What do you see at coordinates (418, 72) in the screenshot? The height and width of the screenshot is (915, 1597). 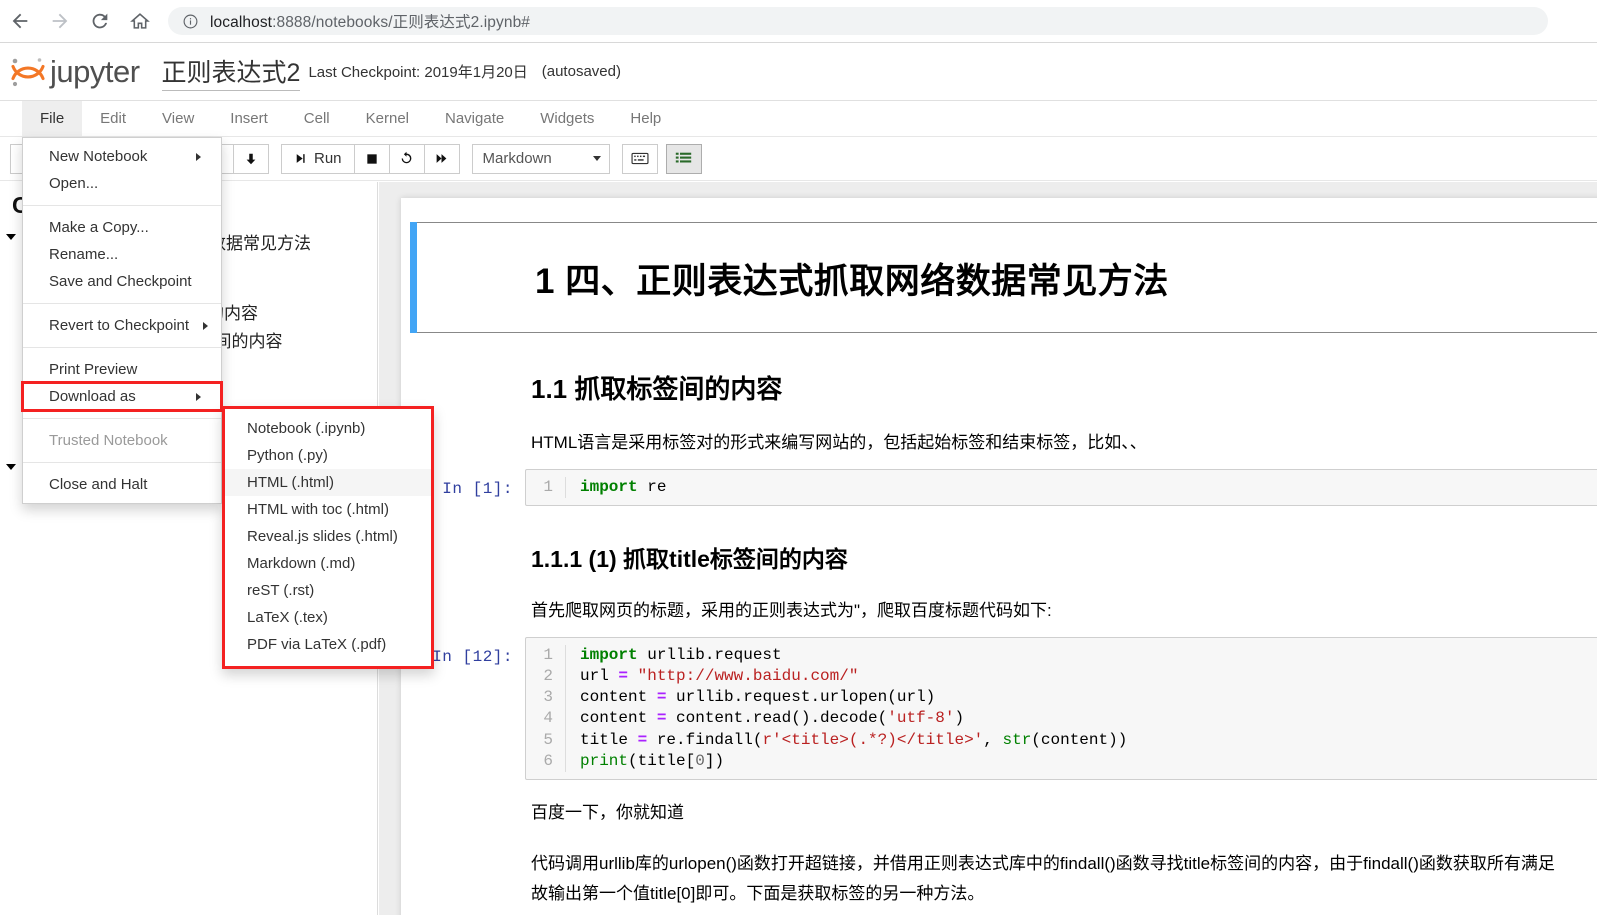 I see `last-checkpoint-label: Last Checkpoint: 2019年1月20日` at bounding box center [418, 72].